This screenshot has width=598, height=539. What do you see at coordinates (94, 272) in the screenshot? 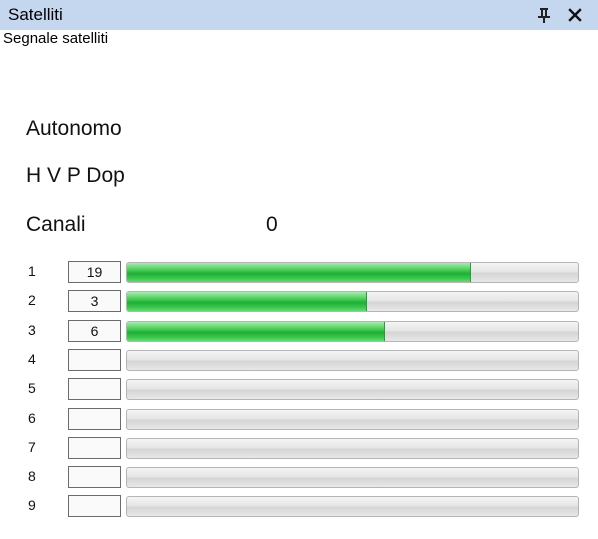
I see `satellite-snr-box: 19` at bounding box center [94, 272].